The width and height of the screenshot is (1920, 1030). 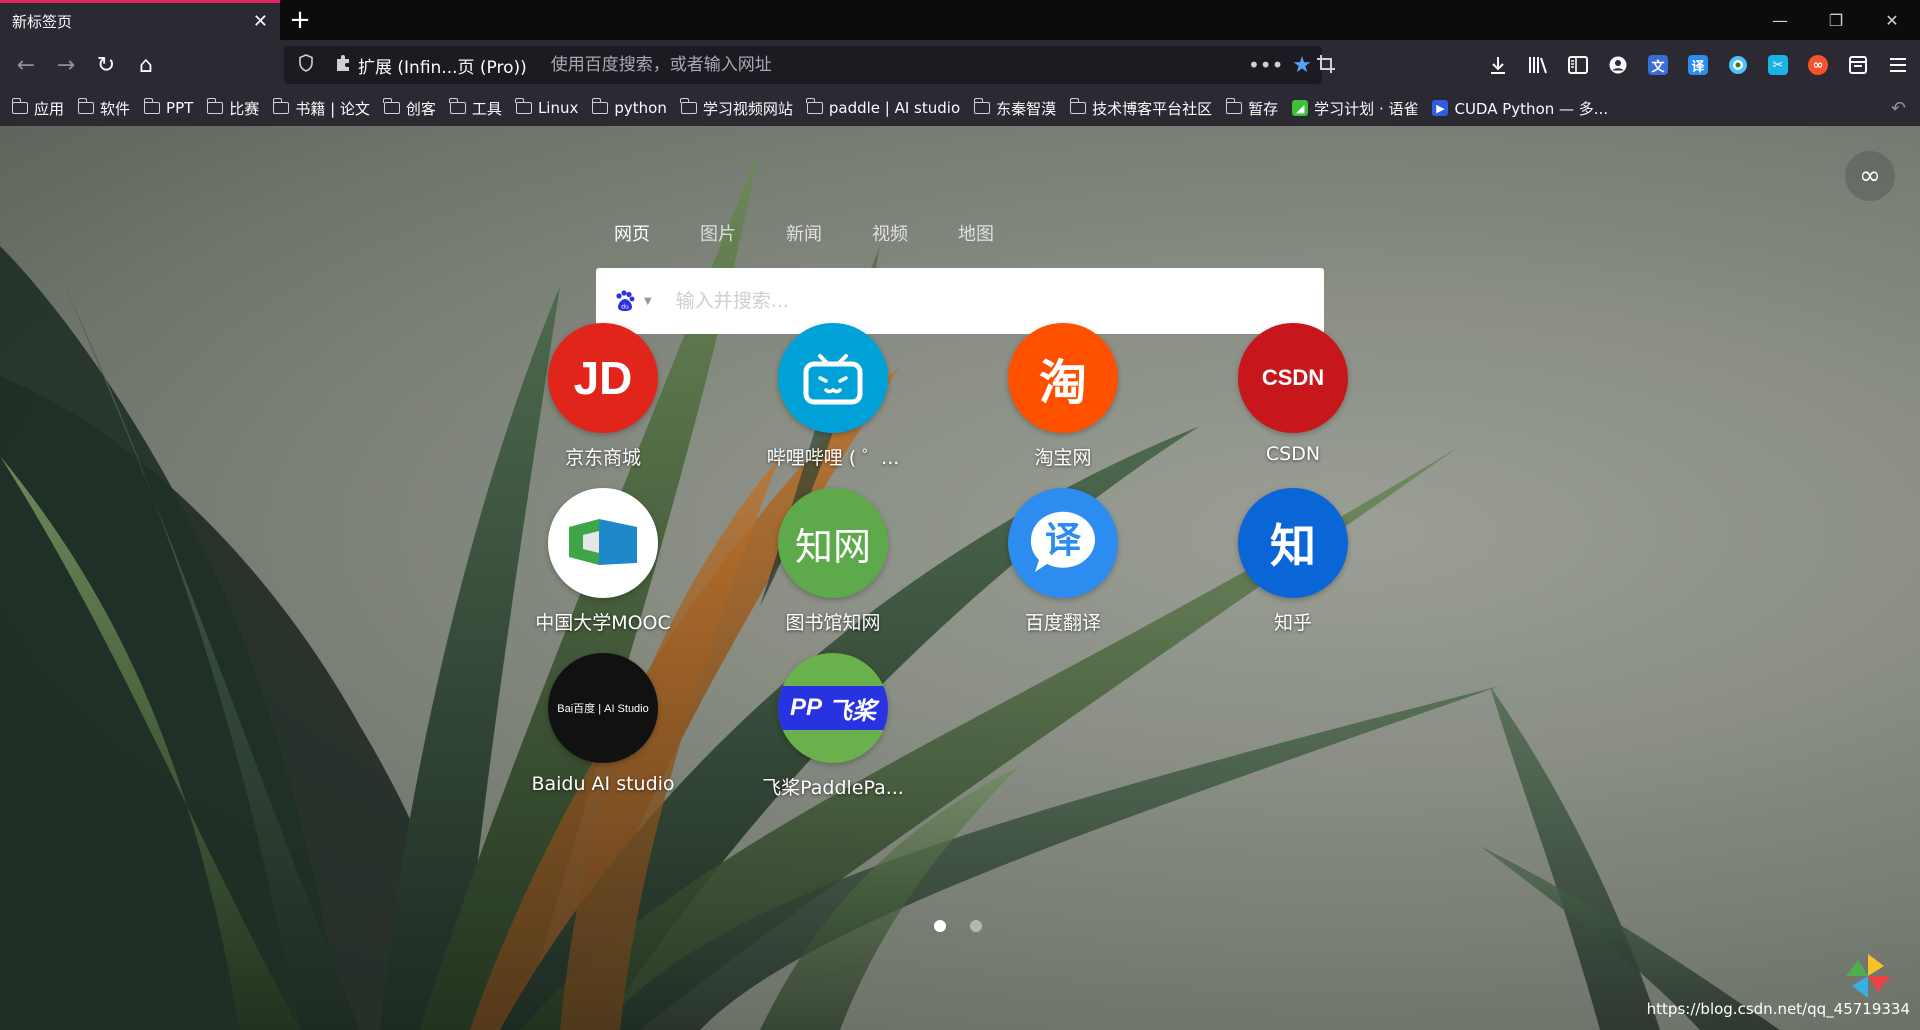 What do you see at coordinates (1898, 65) in the screenshot?
I see `menu-icon` at bounding box center [1898, 65].